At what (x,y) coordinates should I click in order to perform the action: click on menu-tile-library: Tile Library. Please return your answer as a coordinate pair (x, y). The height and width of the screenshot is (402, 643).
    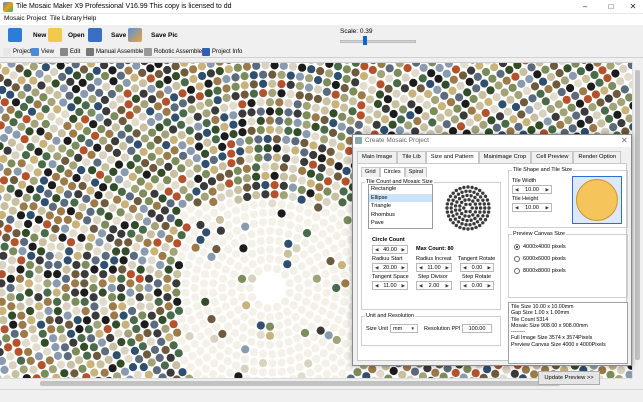
    Looking at the image, I should click on (66, 18).